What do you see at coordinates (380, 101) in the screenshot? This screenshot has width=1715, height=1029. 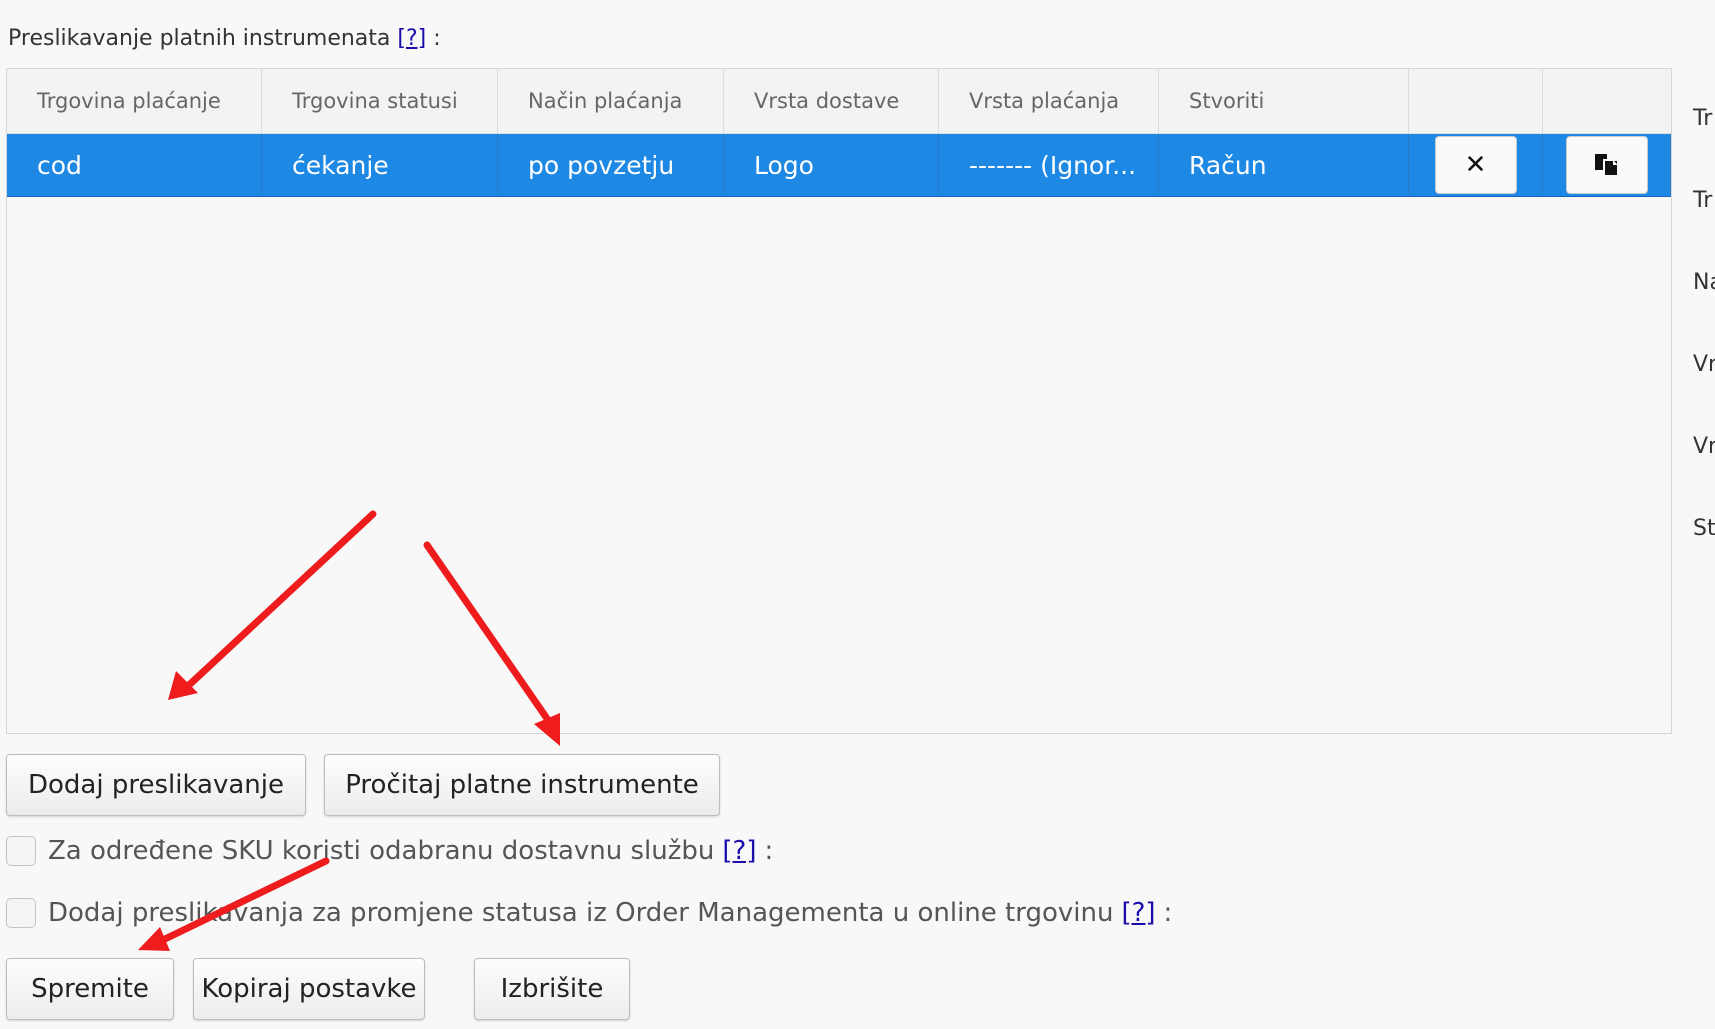 I see `header-shop-status: Trgovina statusi` at bounding box center [380, 101].